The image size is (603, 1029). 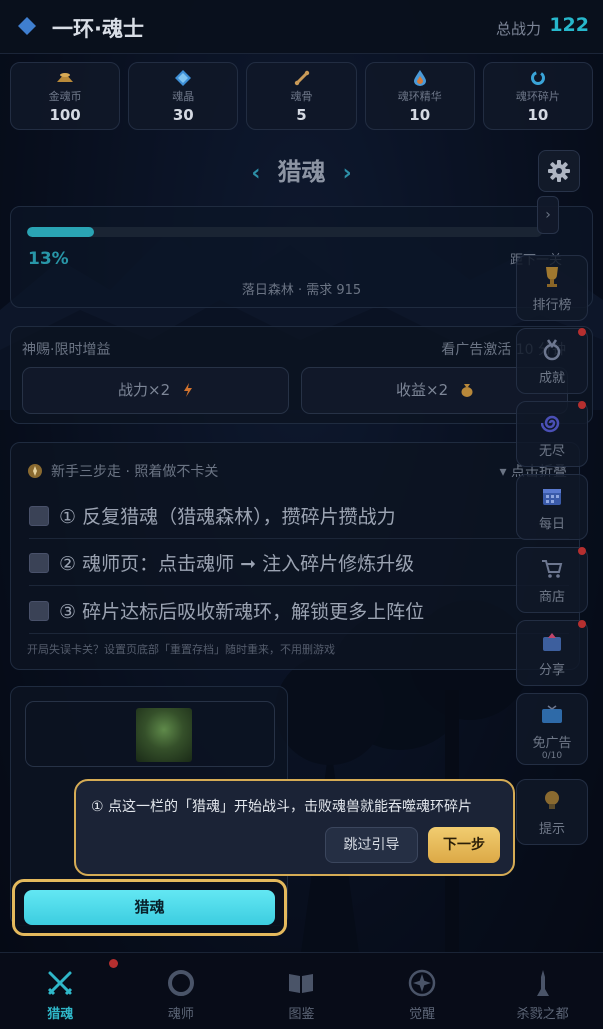 What do you see at coordinates (60, 1014) in the screenshot?
I see `nav-label: 猎魂` at bounding box center [60, 1014].